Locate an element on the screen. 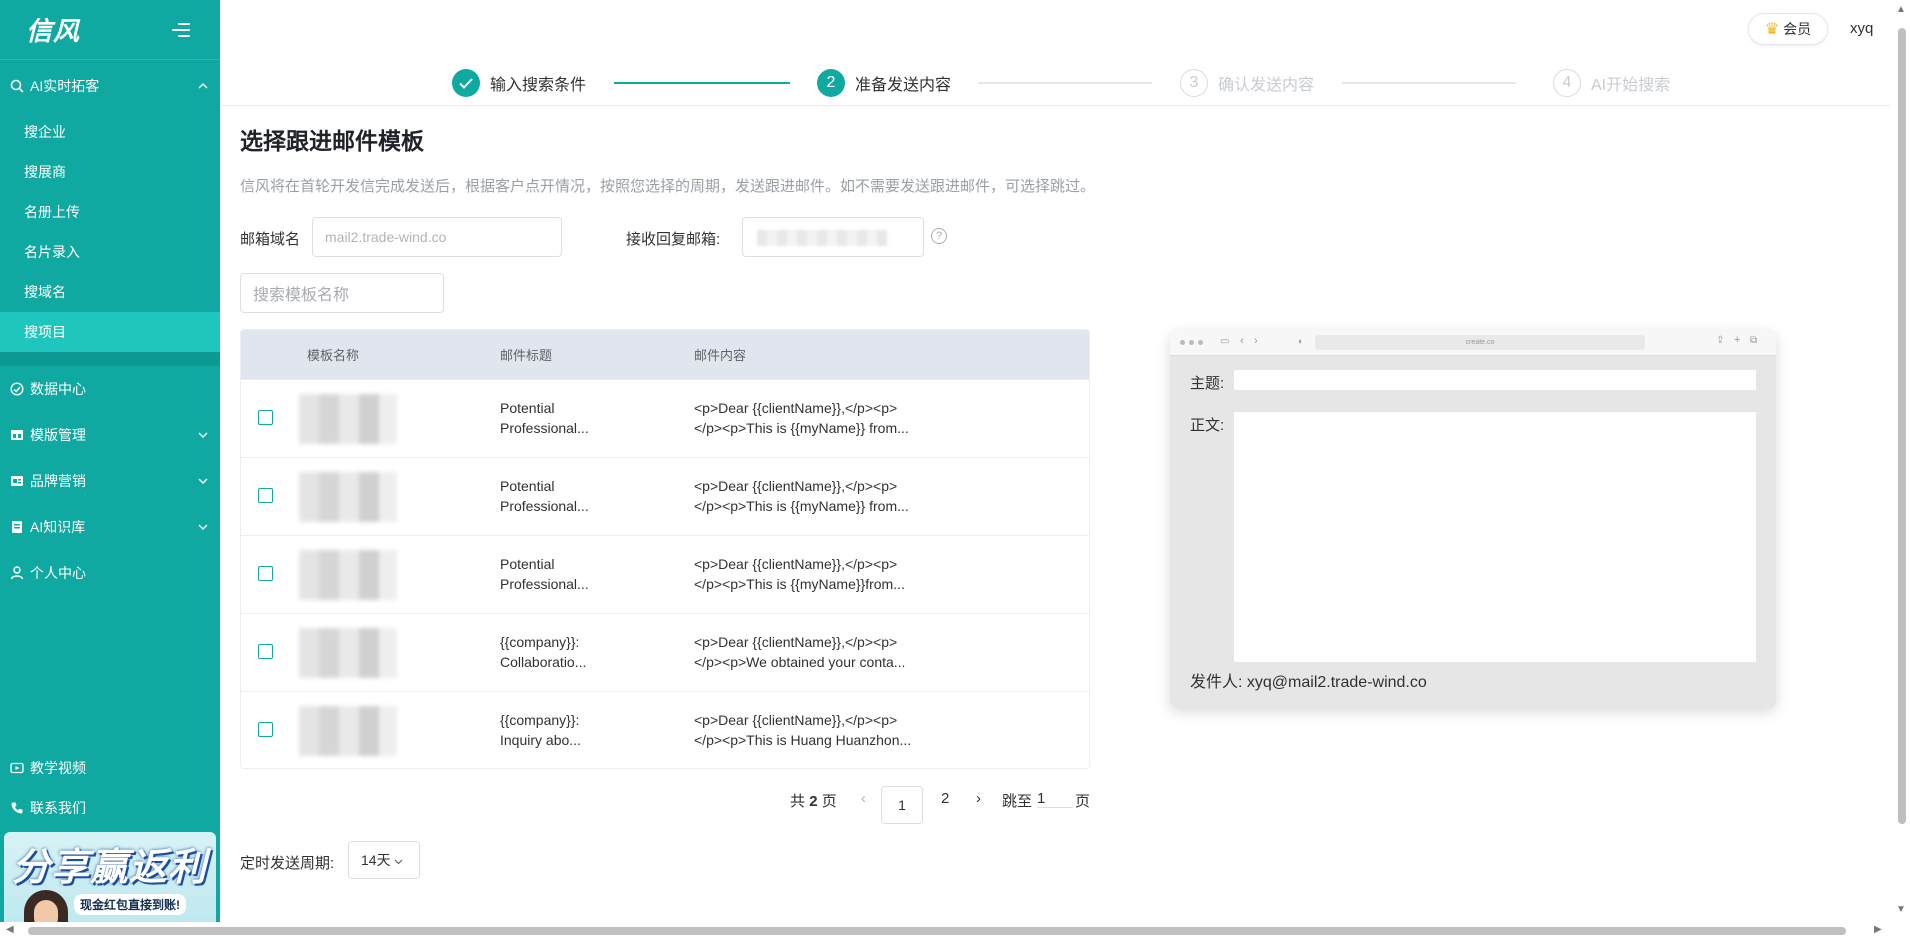 Image resolution: width=1910 pixels, height=939 pixels. crown-icon: ♛ is located at coordinates (1772, 29).